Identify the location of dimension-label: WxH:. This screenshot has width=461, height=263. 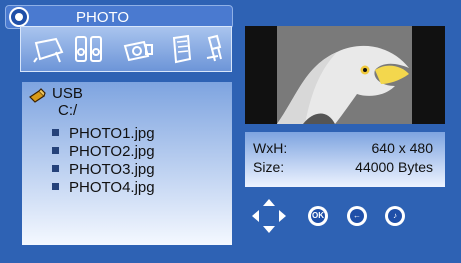
(270, 148).